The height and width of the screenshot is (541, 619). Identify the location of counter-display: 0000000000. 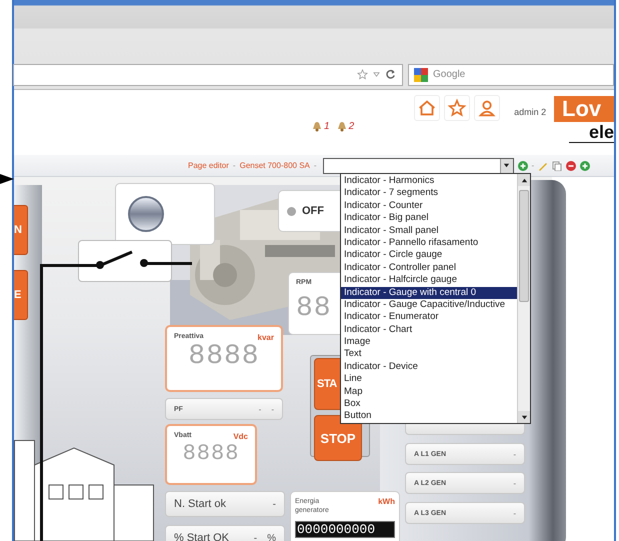
(345, 529).